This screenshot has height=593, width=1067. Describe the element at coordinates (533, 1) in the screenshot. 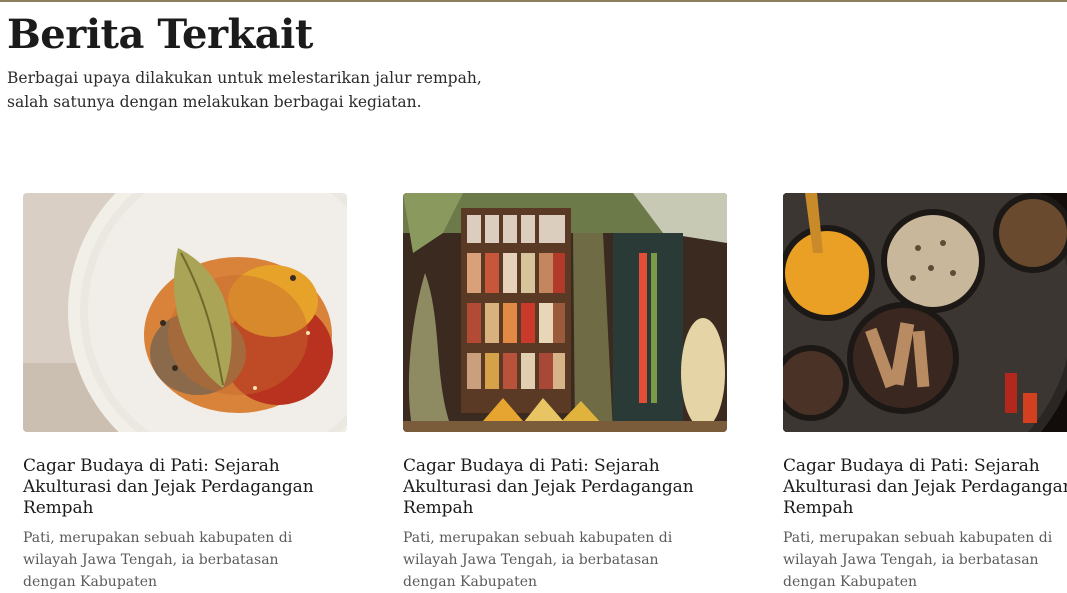

I see `top-divider` at that location.